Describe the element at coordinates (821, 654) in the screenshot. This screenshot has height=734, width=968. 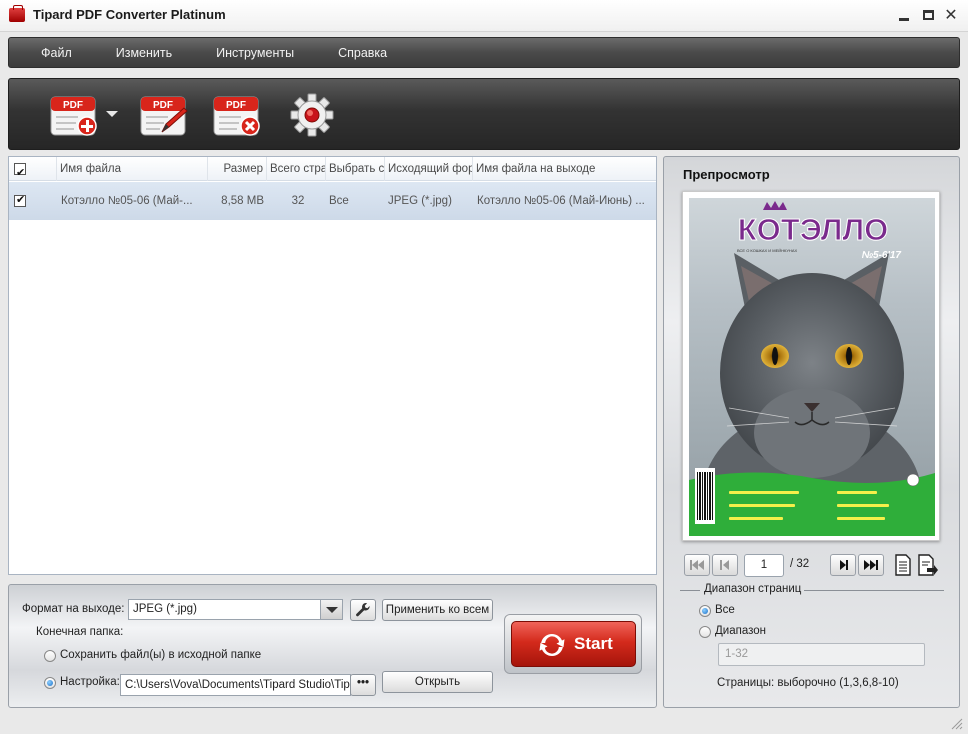
I see `page-range-input: 1-32` at that location.